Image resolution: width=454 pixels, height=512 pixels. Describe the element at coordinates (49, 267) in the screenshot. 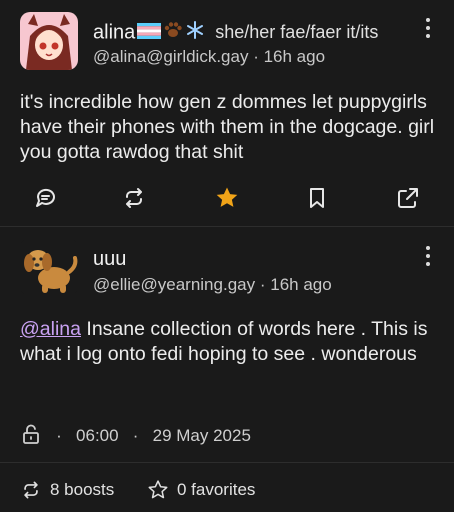

I see `avatar-uuu` at that location.